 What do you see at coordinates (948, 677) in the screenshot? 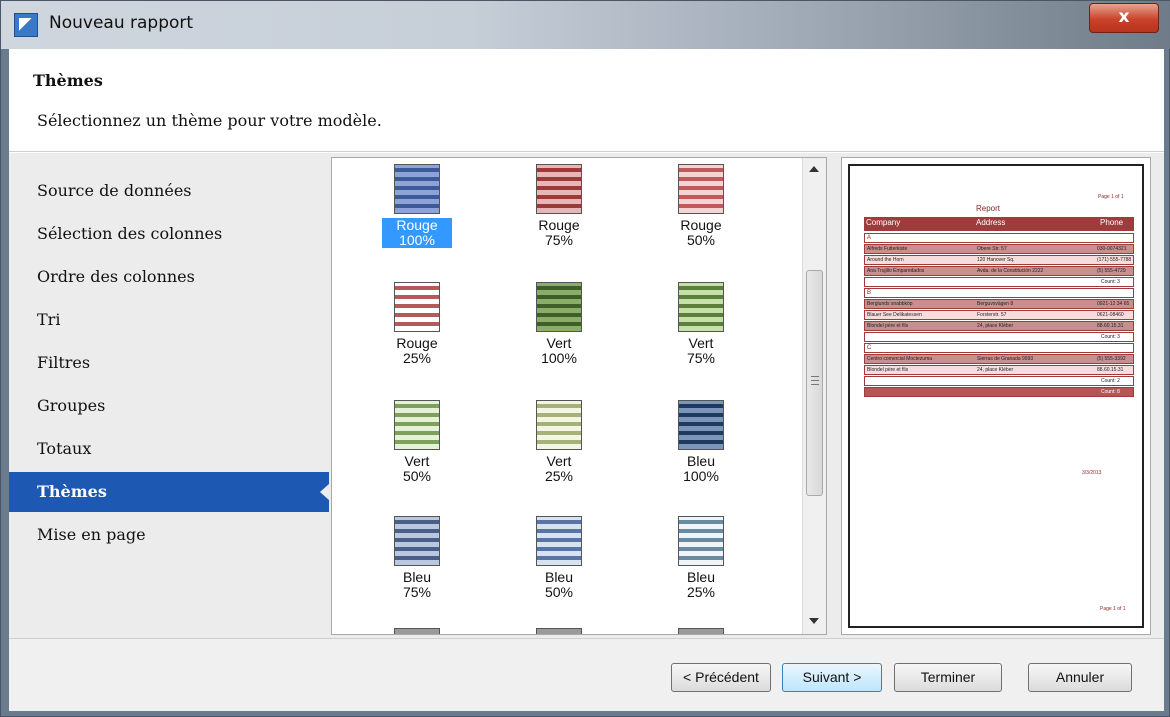
I see `finish-button: Terminer` at bounding box center [948, 677].